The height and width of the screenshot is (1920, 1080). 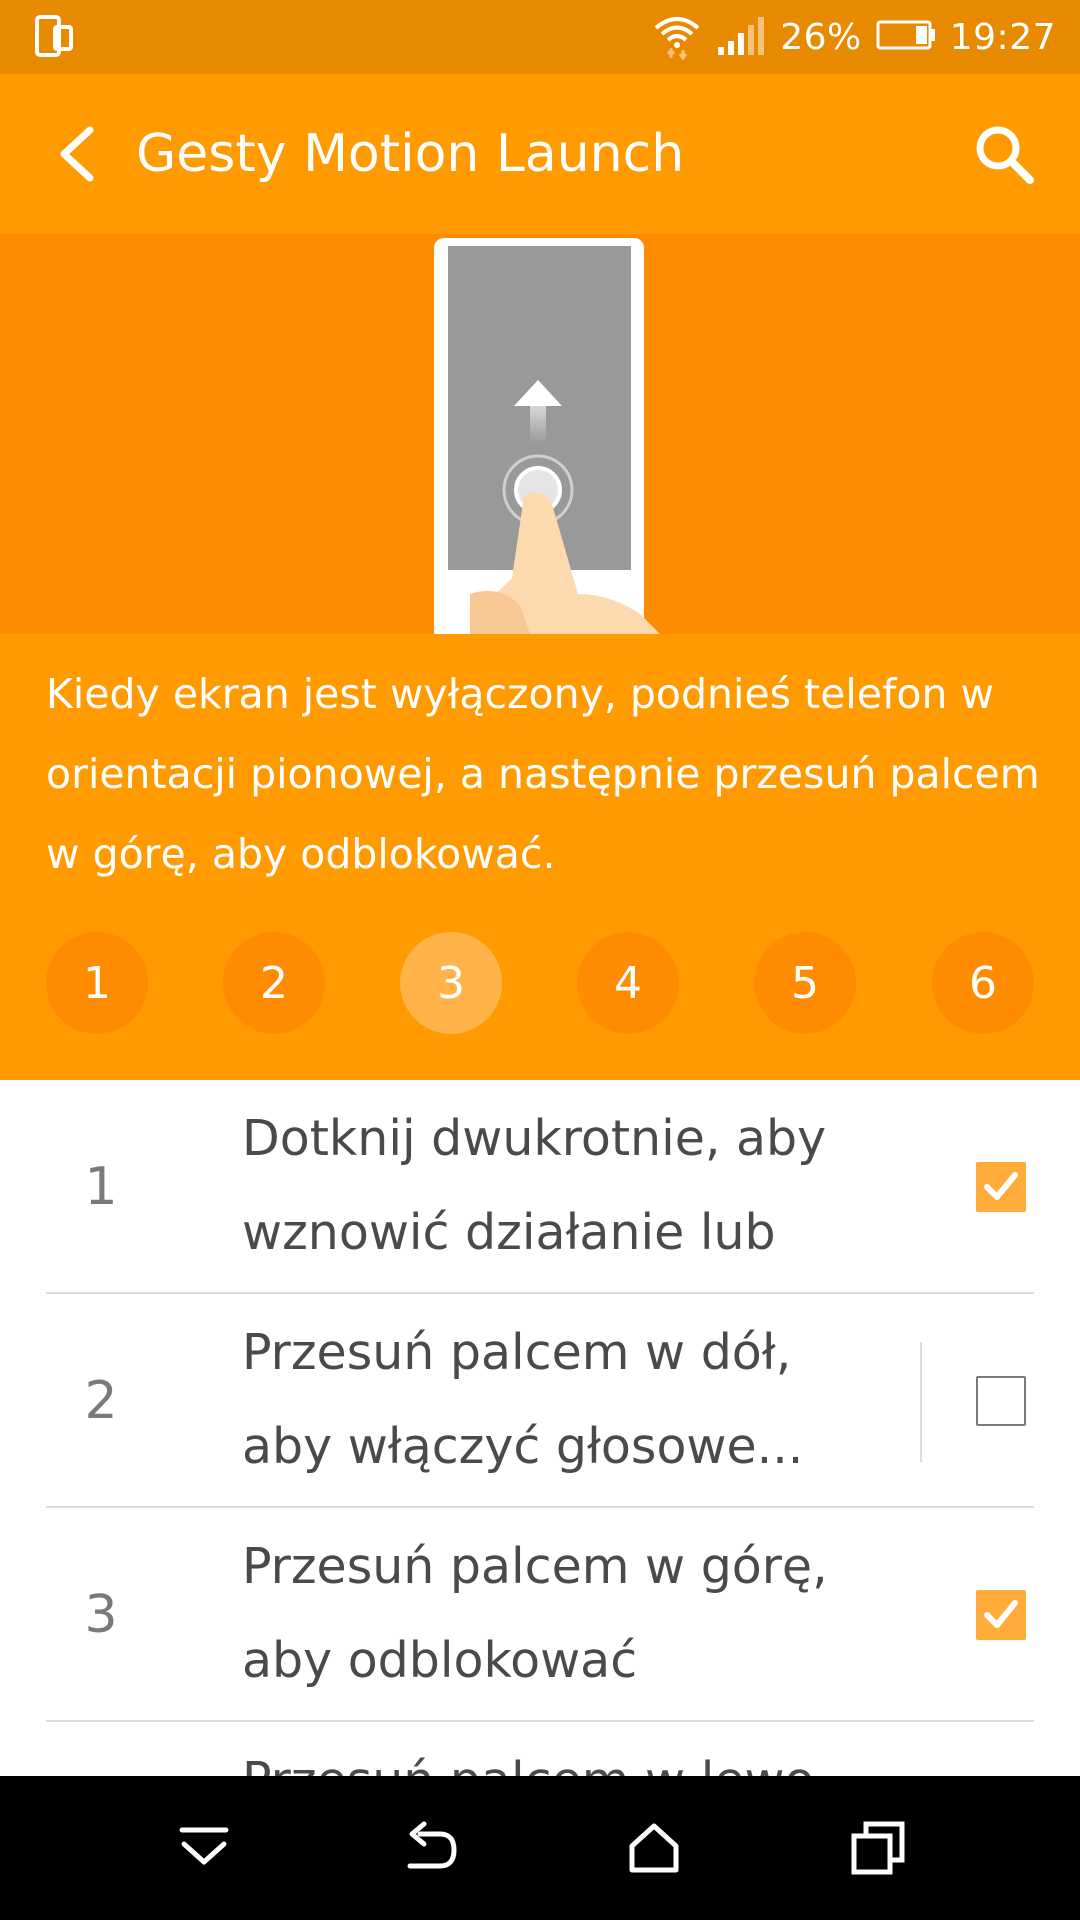 I want to click on recents-icon, so click(x=878, y=1848).